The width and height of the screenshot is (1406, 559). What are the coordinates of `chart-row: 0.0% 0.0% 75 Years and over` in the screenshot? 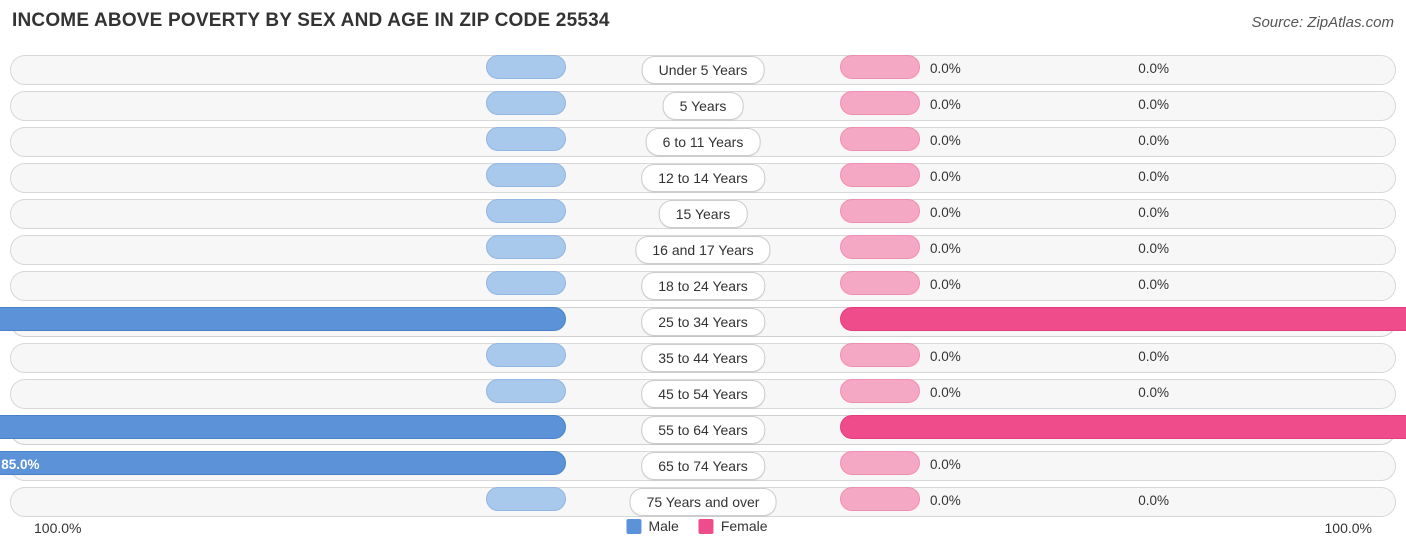 It's located at (703, 502).